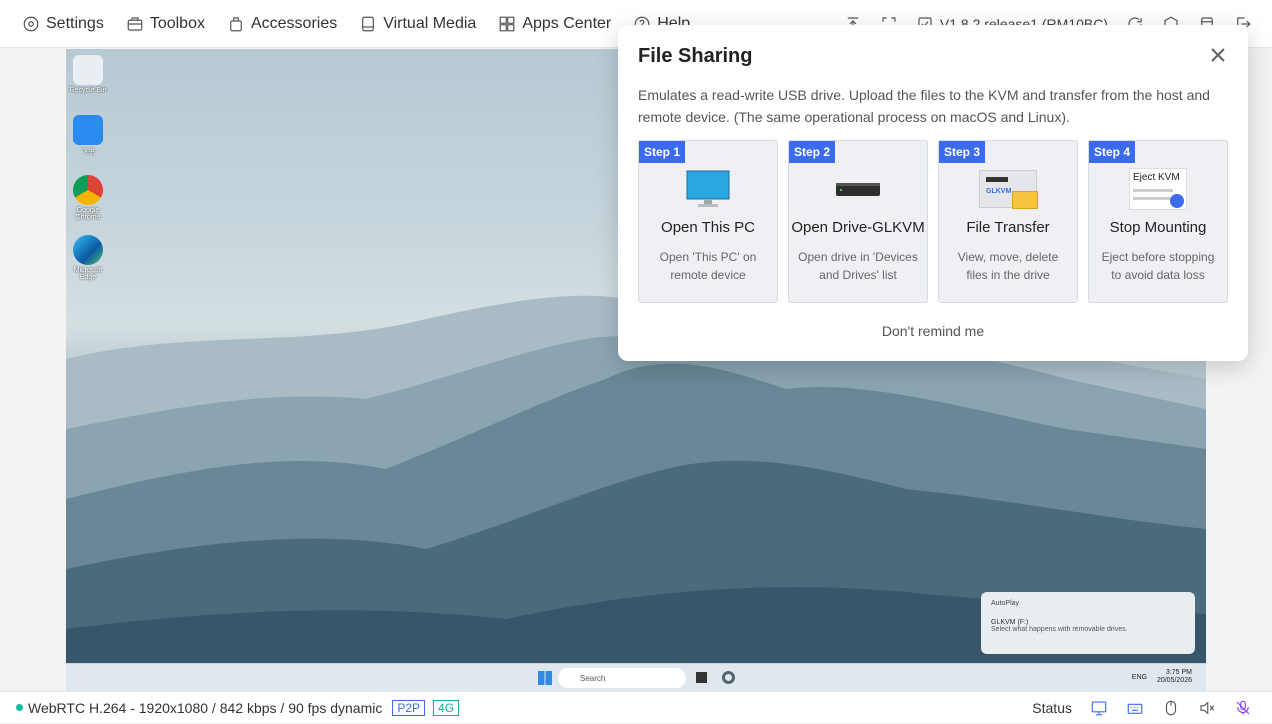 The width and height of the screenshot is (1272, 724). What do you see at coordinates (507, 23) in the screenshot?
I see `apps-center-icon` at bounding box center [507, 23].